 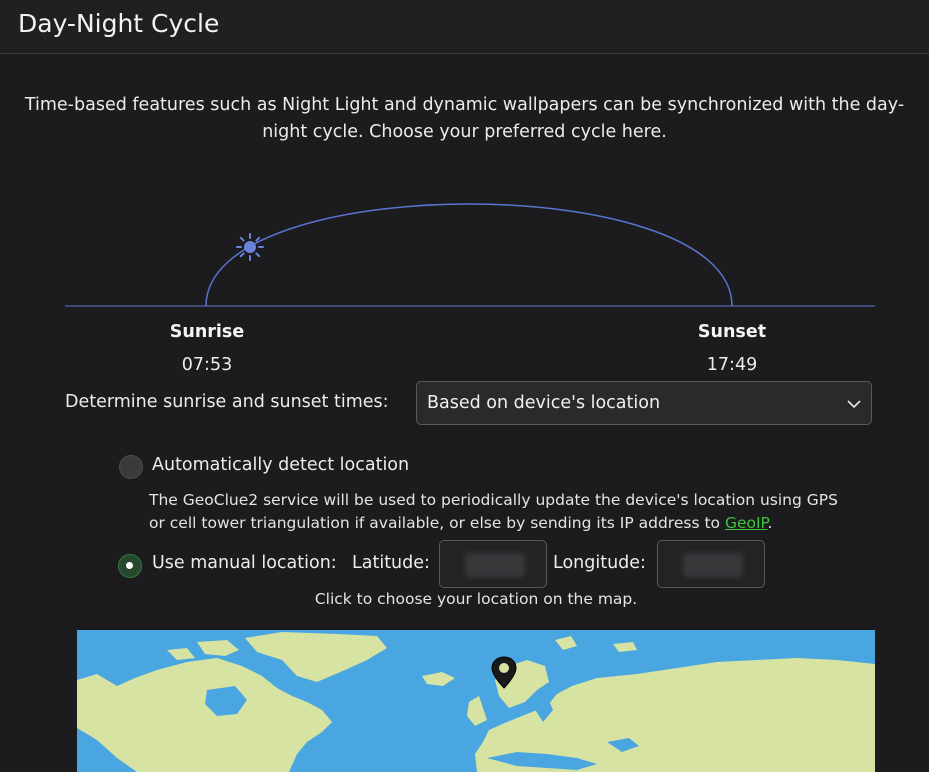 I want to click on latitude-value-redacted, so click(x=495, y=565).